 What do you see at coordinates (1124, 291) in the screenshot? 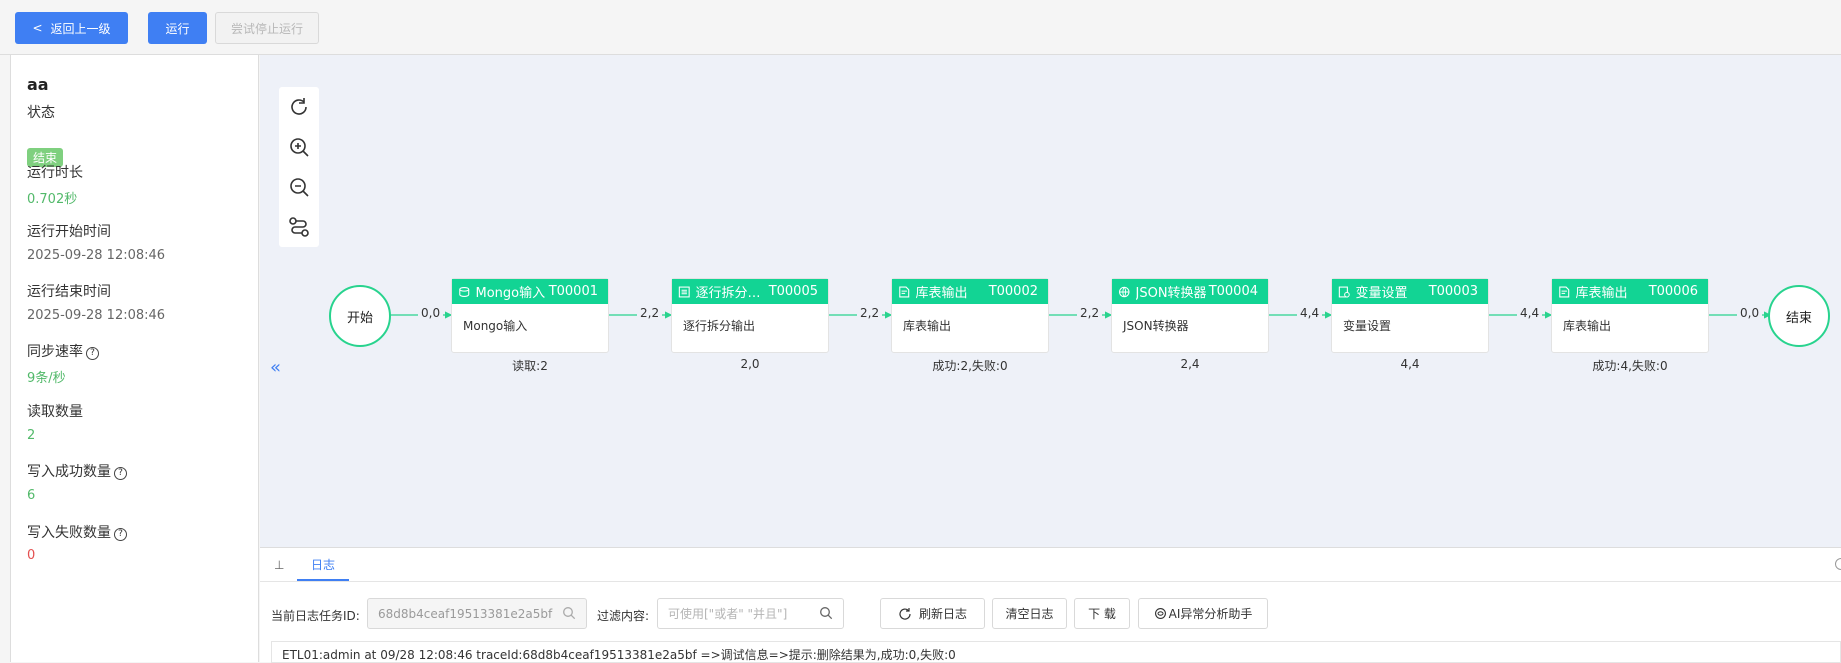
I see `json-icon` at bounding box center [1124, 291].